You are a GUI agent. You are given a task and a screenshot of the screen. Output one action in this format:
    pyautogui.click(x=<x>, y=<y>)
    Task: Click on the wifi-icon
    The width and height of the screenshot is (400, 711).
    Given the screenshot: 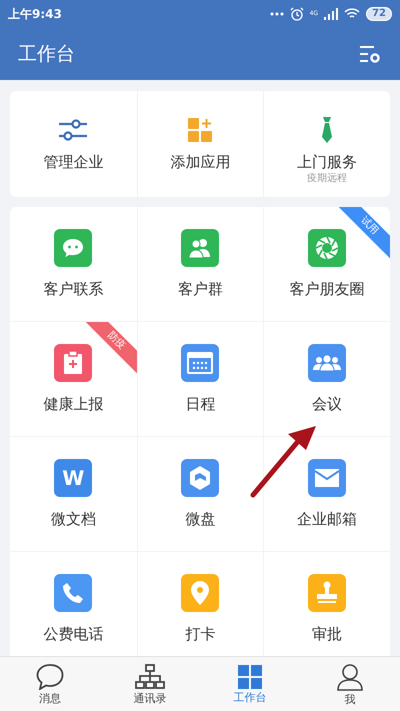 What is the action you would take?
    pyautogui.click(x=352, y=14)
    